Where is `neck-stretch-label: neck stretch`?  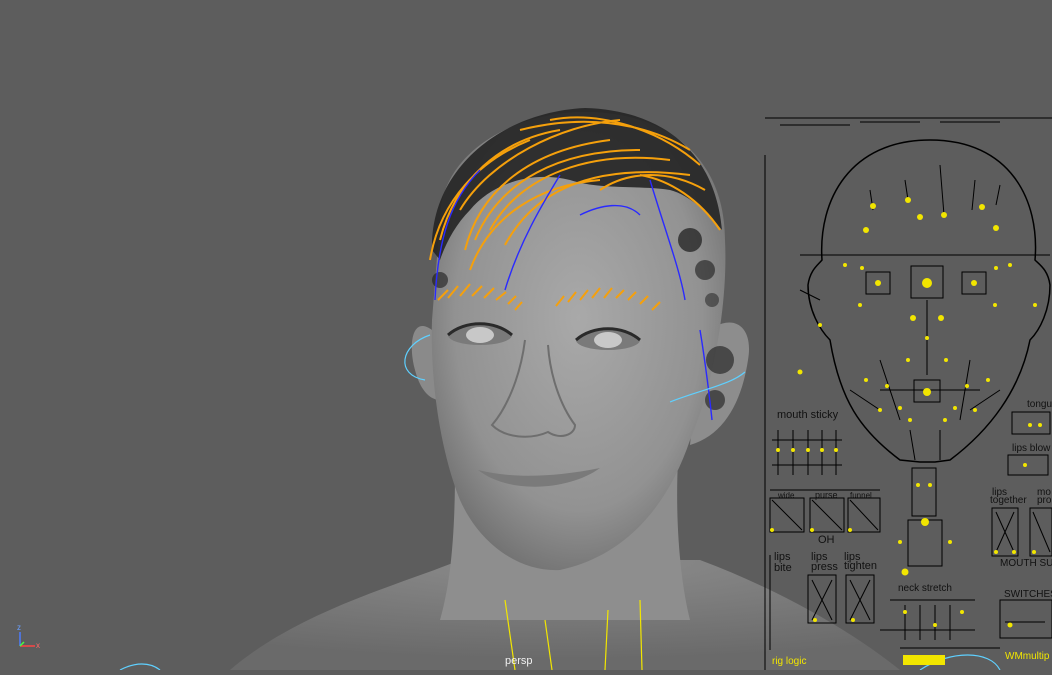 neck-stretch-label: neck stretch is located at coordinates (925, 588).